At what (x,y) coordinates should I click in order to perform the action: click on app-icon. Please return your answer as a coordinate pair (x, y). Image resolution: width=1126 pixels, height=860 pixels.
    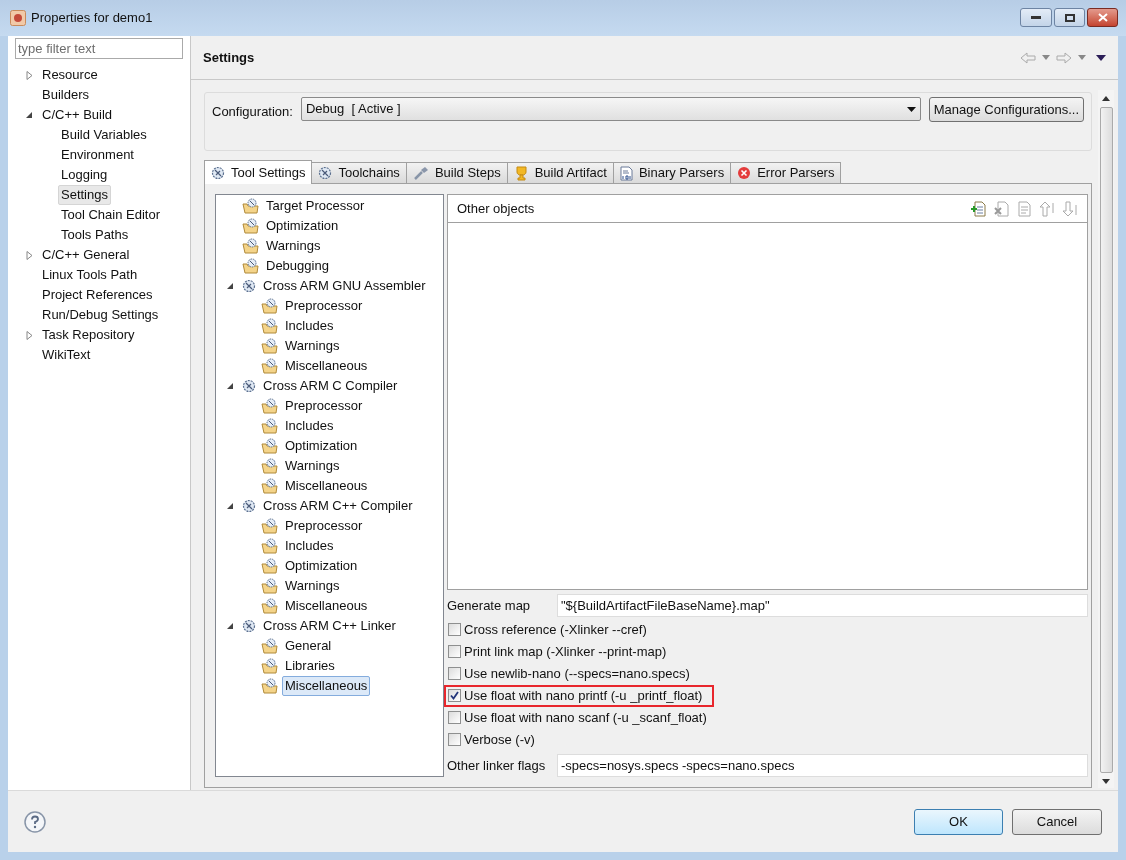
    Looking at the image, I should click on (18, 18).